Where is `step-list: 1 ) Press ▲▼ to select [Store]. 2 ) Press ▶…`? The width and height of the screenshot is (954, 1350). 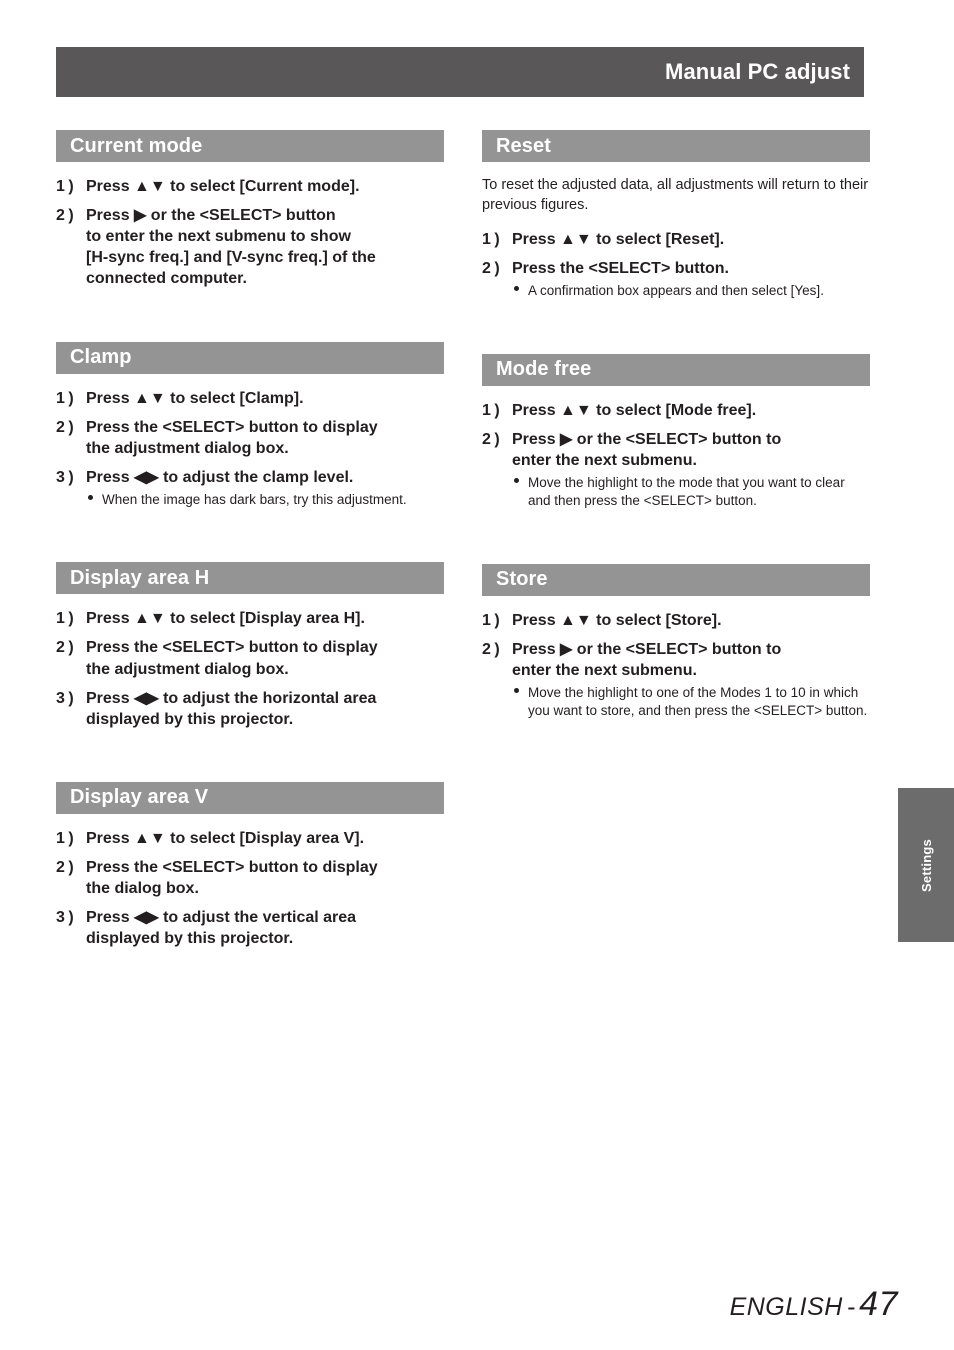
step-list: 1 ) Press ▲▼ to select [Store]. 2 ) Press ▶… is located at coordinates (676, 666).